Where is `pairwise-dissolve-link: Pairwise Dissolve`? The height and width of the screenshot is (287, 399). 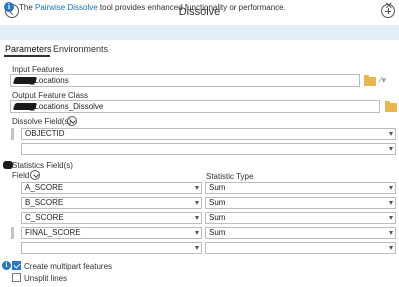
pairwise-dissolve-link: Pairwise Dissolve is located at coordinates (66, 7).